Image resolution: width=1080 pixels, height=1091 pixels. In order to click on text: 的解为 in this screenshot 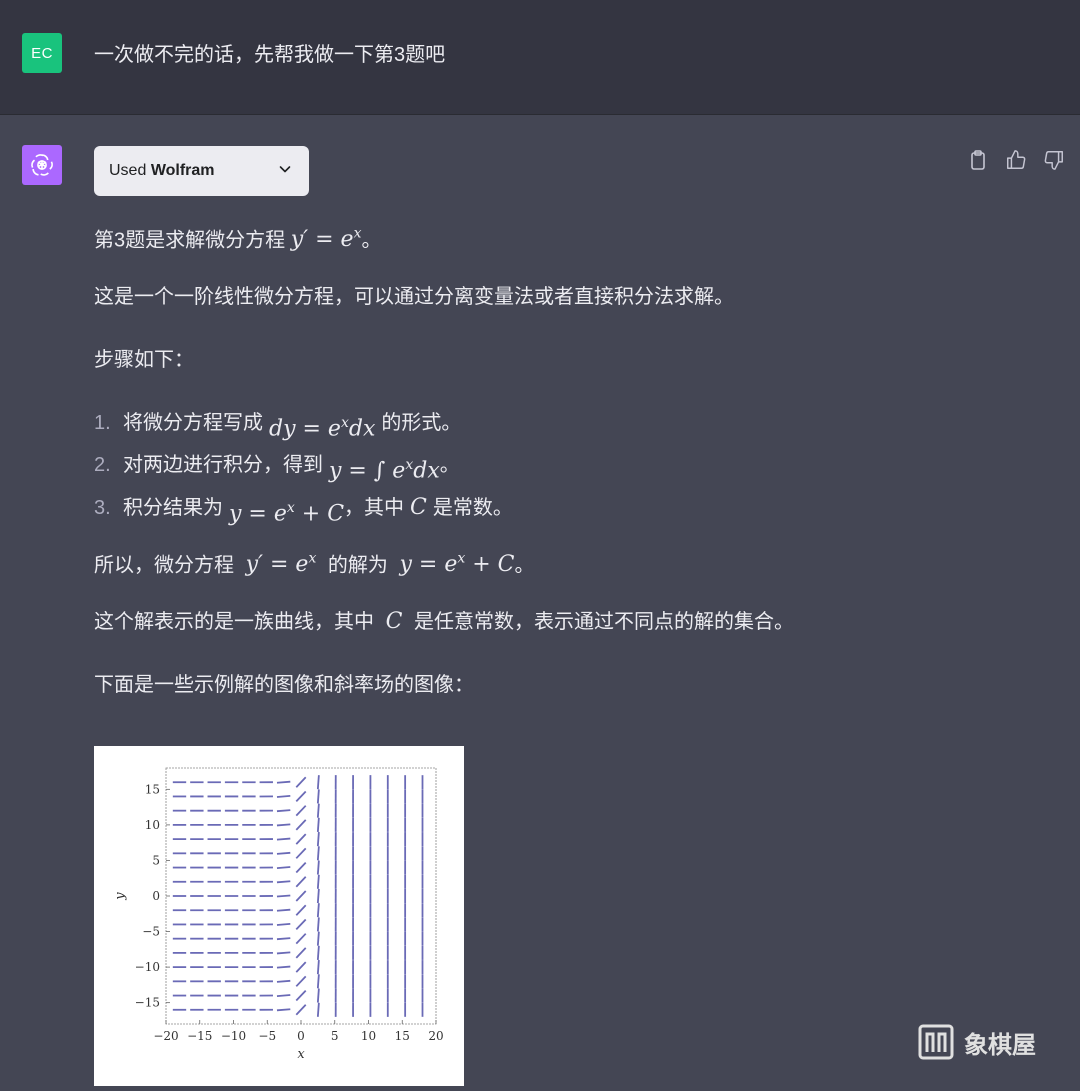, I will do `click(358, 565)`.